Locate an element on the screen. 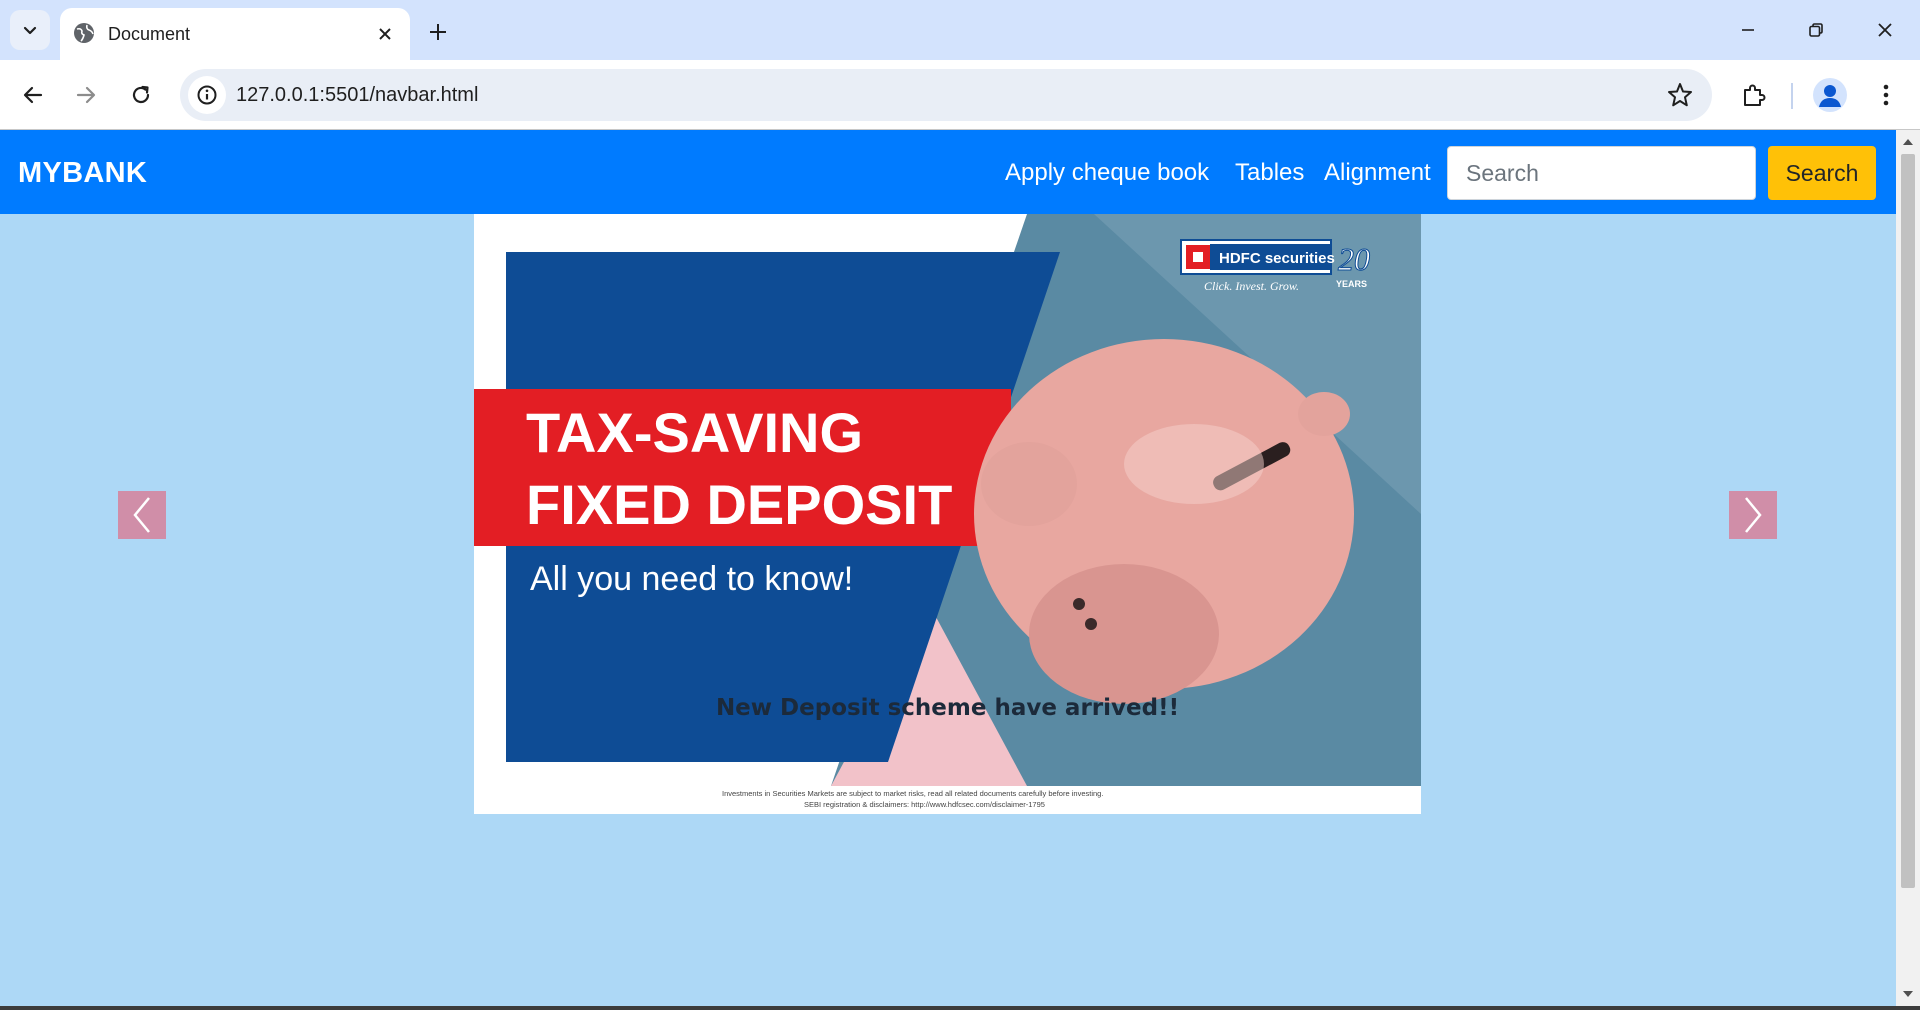 This screenshot has height=1010, width=1920. puzzle-icon is located at coordinates (1755, 95).